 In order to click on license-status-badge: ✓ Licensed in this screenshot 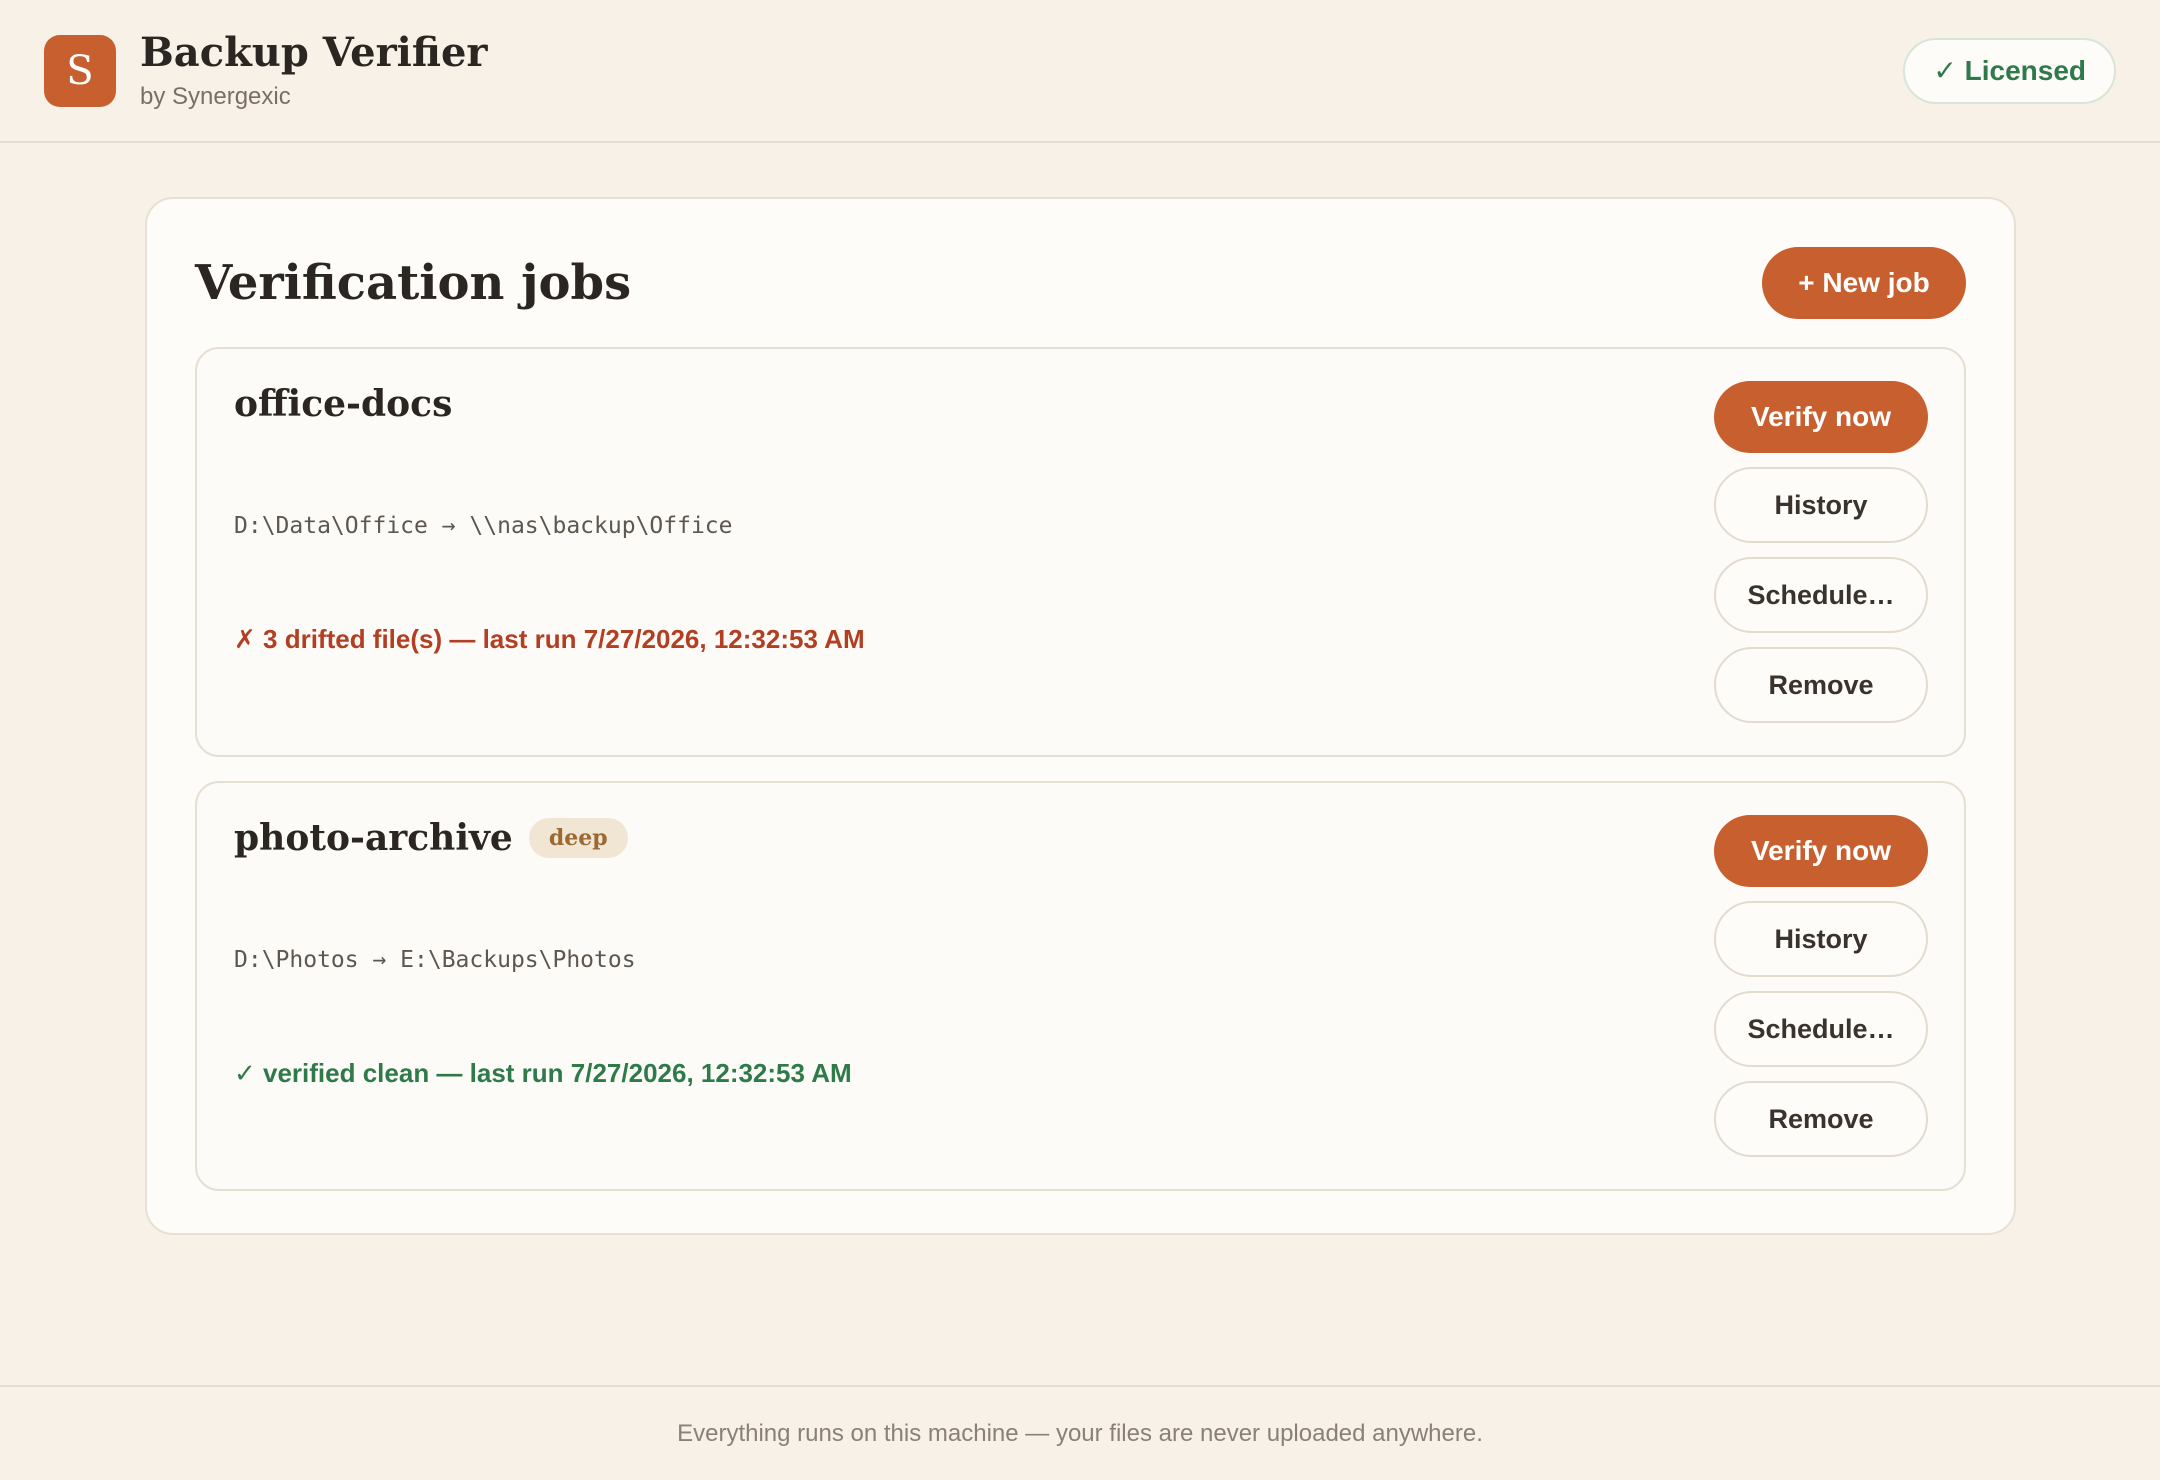, I will do `click(2009, 70)`.